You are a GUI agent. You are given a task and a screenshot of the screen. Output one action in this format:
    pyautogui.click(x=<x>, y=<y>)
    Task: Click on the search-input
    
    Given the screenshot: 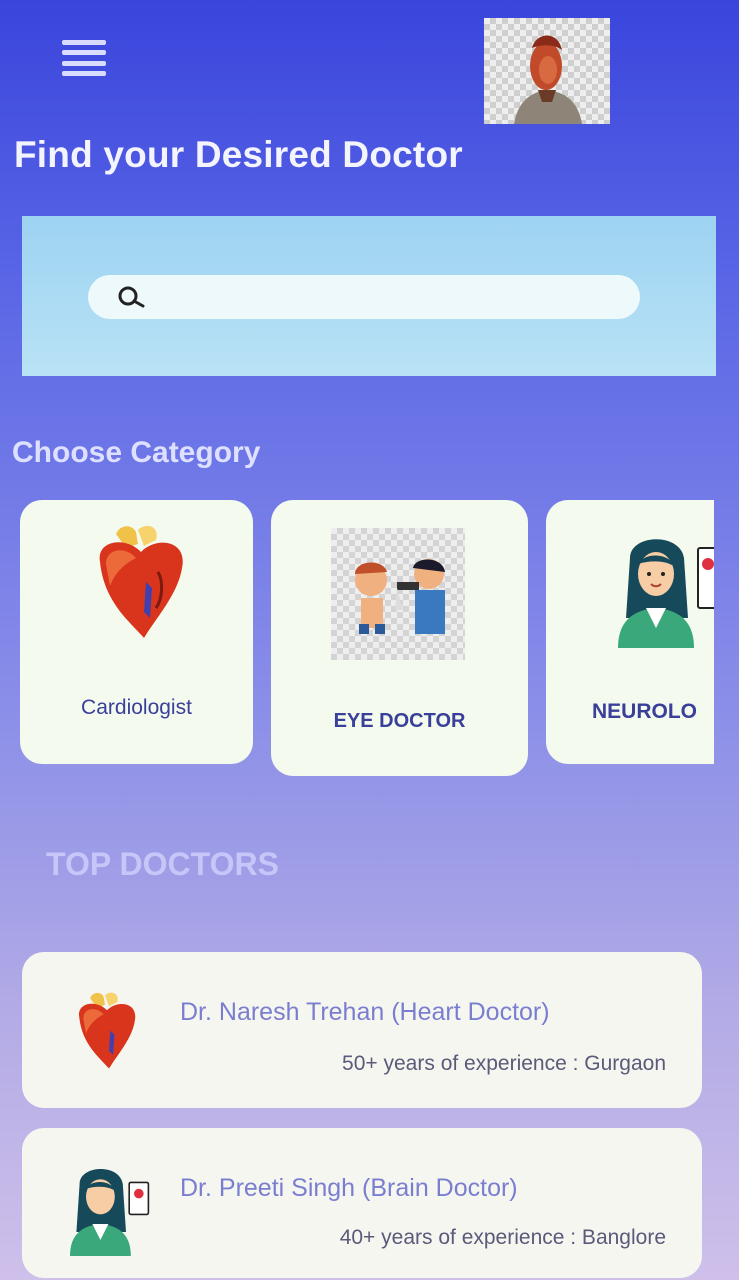 What is the action you would take?
    pyautogui.click(x=398, y=297)
    